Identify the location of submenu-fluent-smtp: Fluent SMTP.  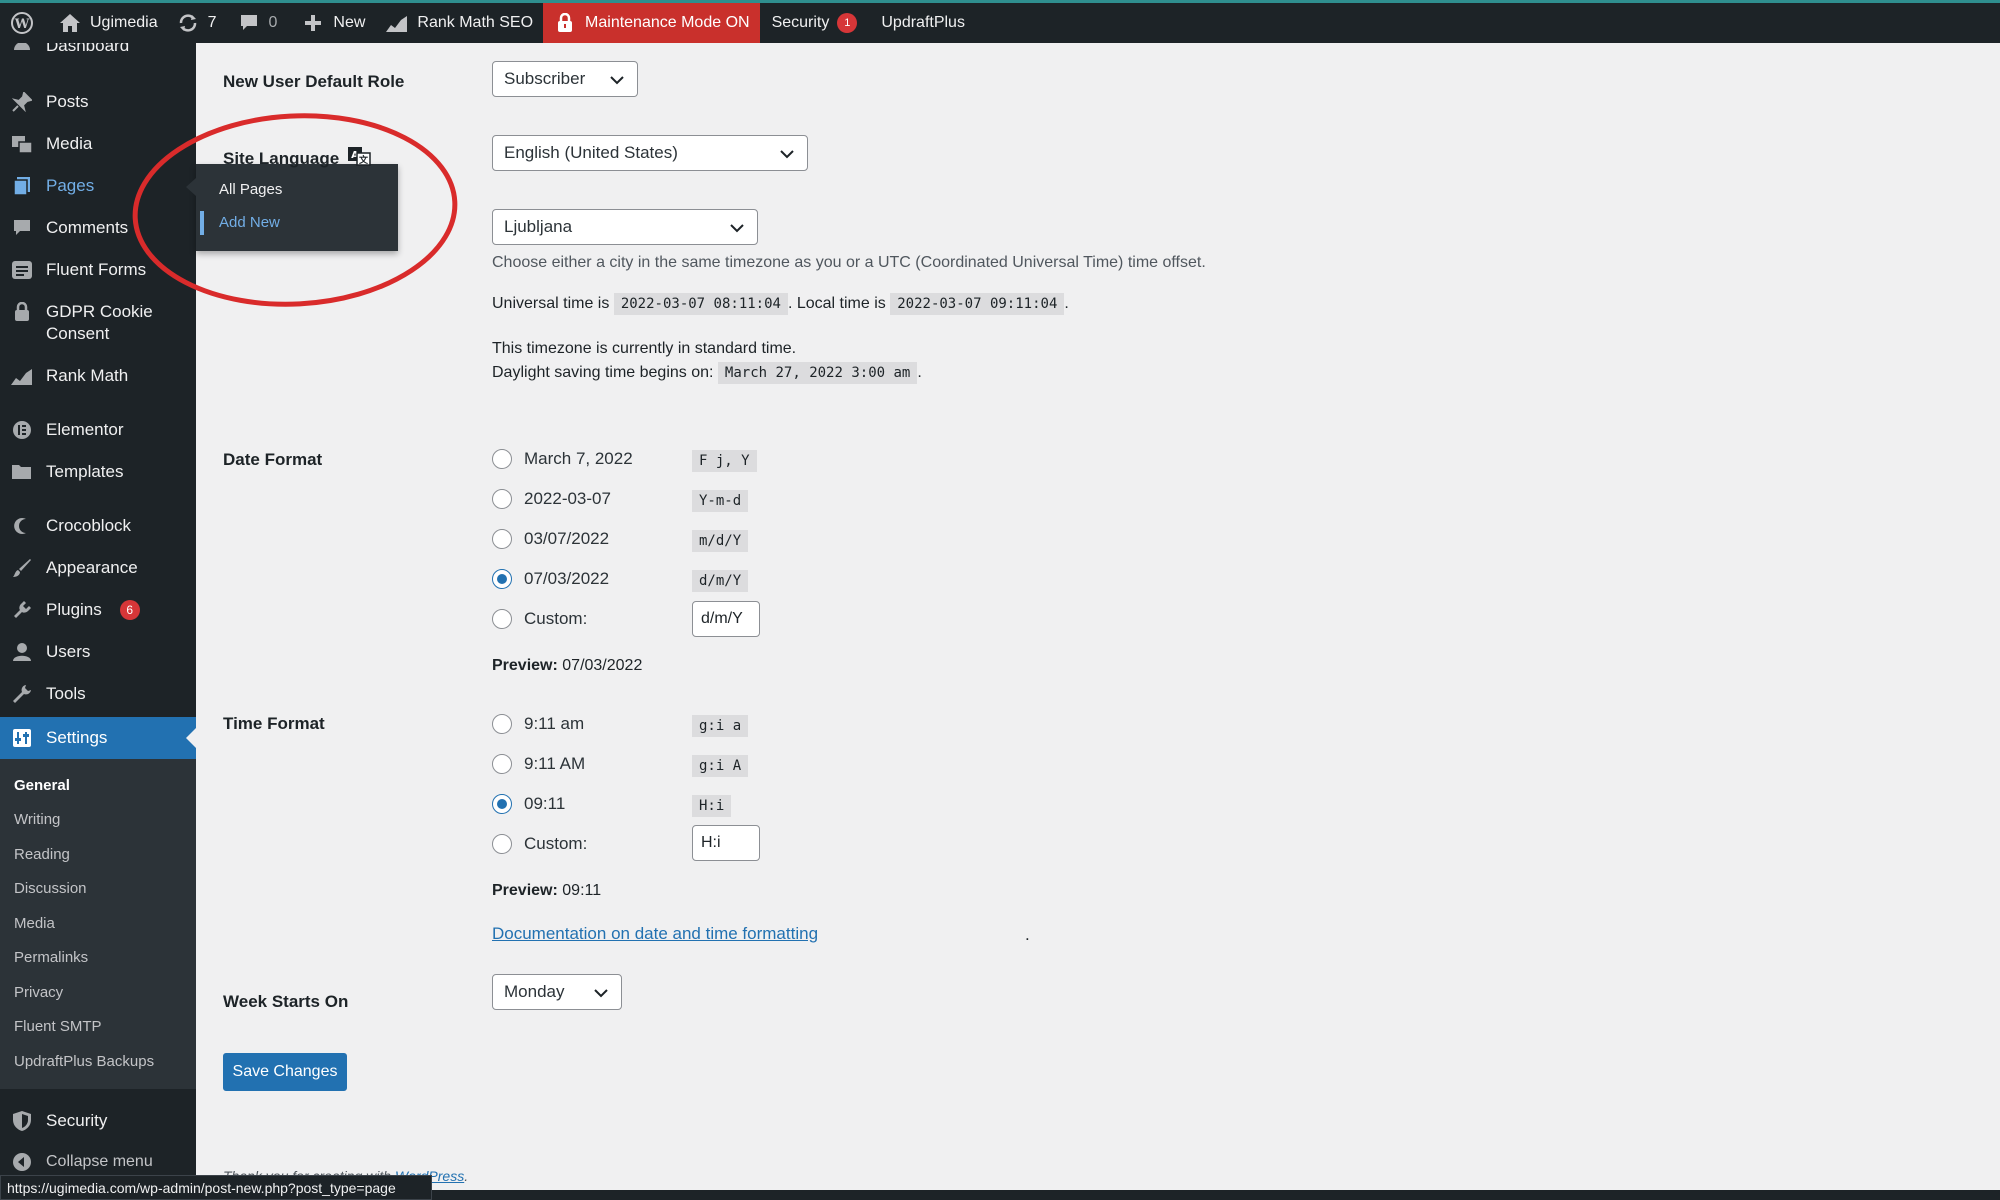
(58, 1026).